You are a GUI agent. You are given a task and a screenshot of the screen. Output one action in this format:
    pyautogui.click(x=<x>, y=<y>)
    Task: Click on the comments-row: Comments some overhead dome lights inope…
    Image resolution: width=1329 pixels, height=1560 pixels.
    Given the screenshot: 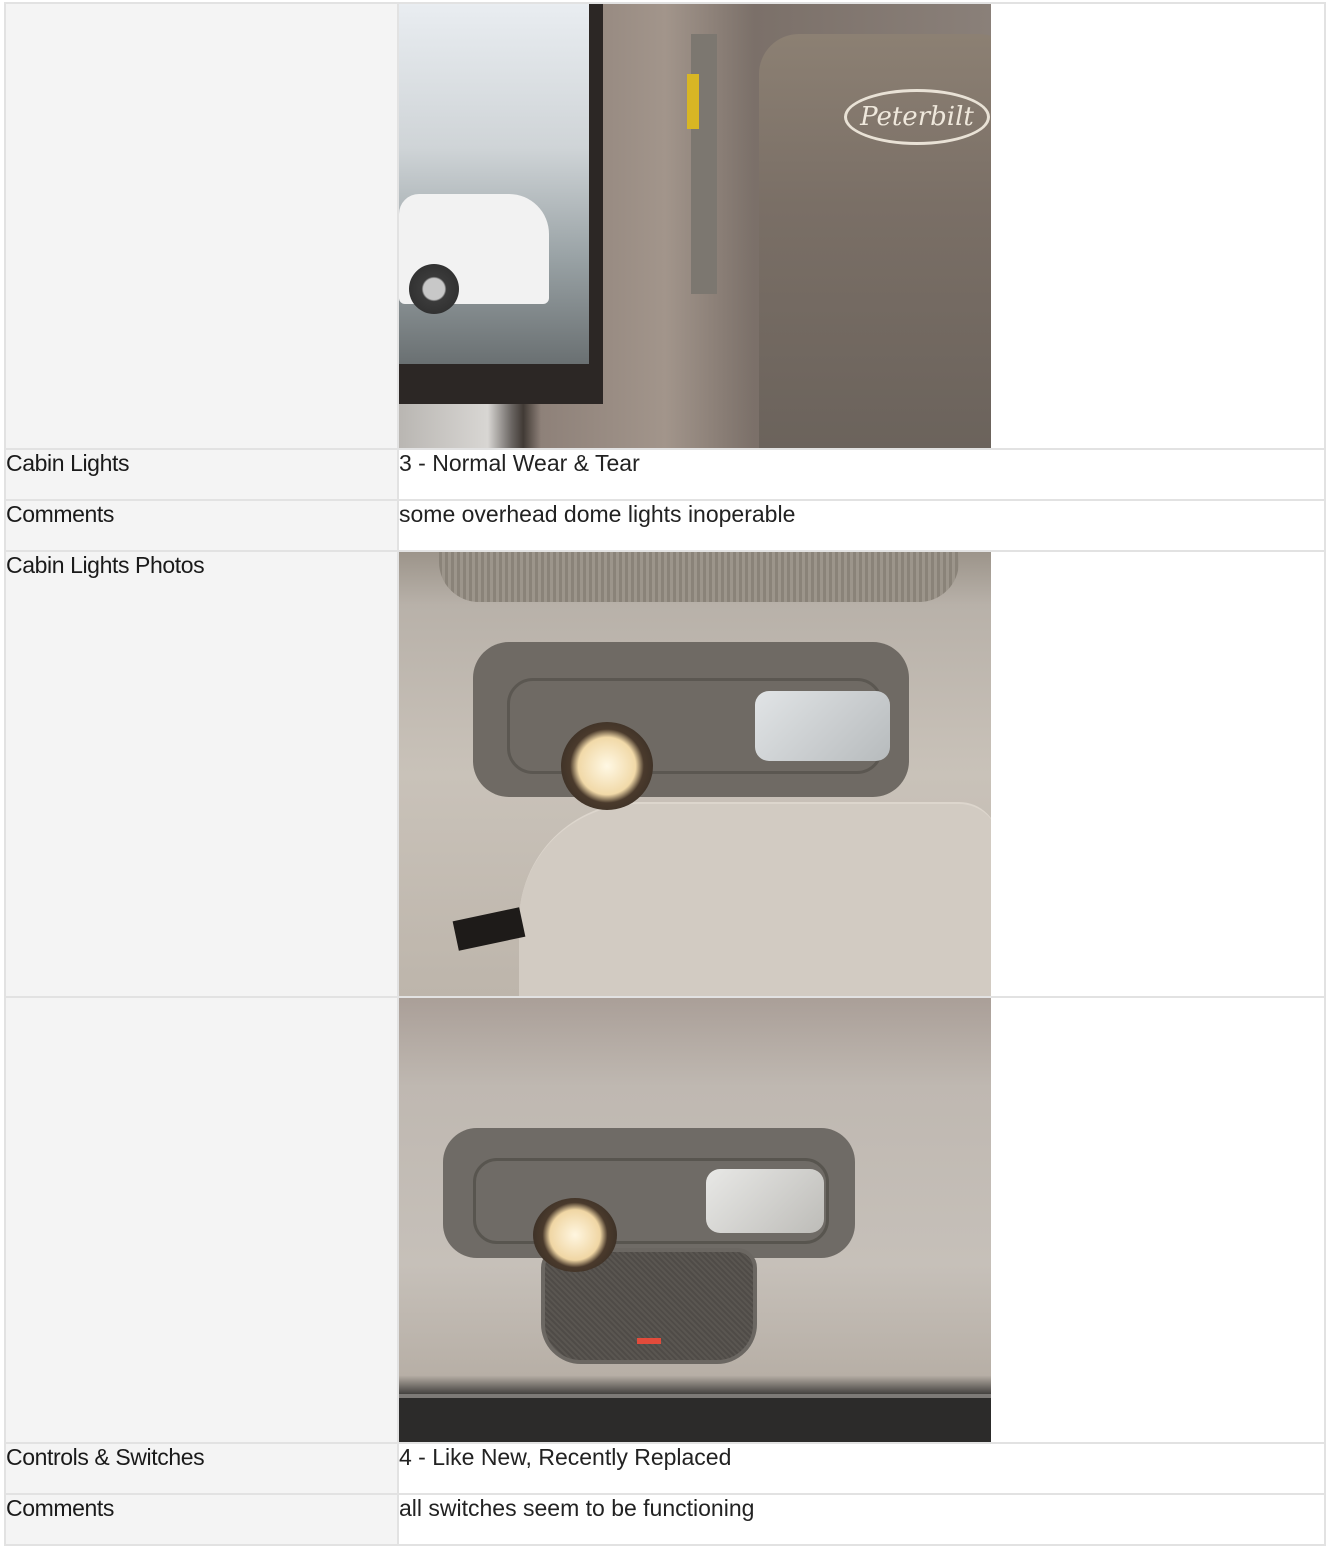 What is the action you would take?
    pyautogui.click(x=665, y=525)
    